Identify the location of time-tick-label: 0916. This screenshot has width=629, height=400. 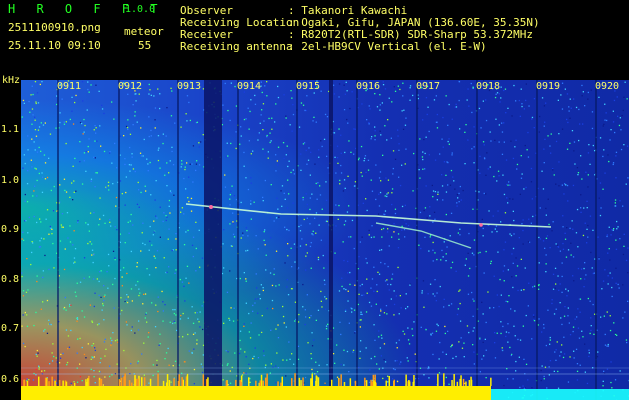
(368, 86).